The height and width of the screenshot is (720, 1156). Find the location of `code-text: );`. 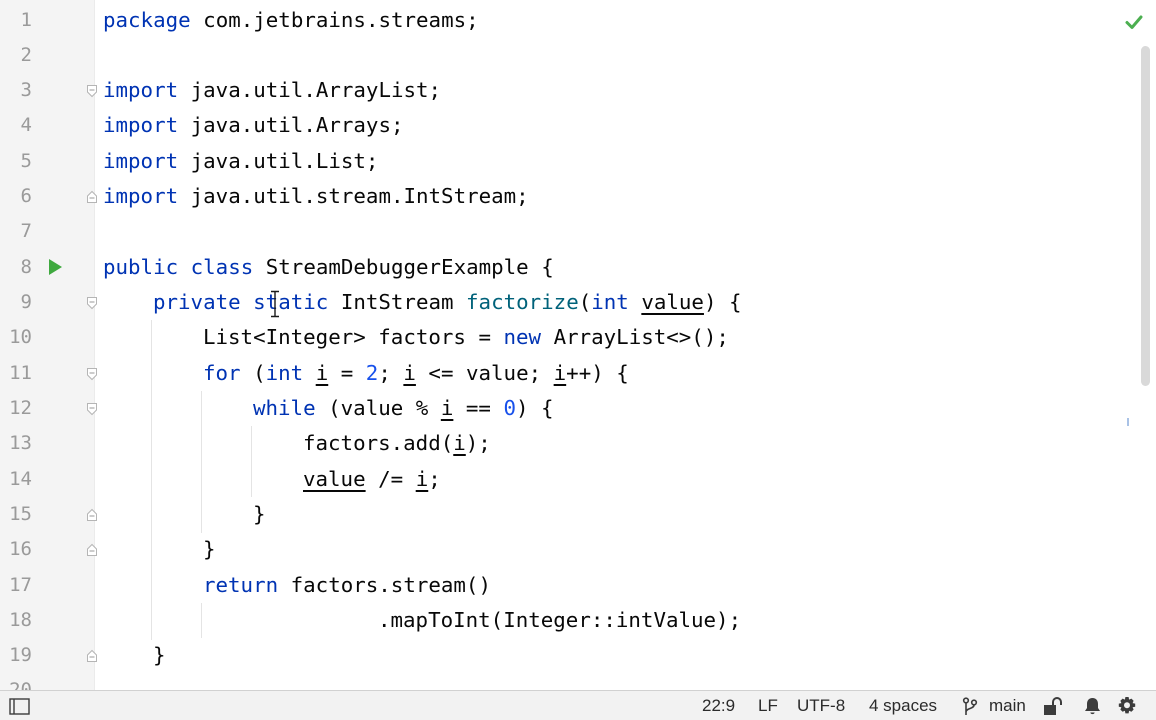

code-text: ); is located at coordinates (478, 443).